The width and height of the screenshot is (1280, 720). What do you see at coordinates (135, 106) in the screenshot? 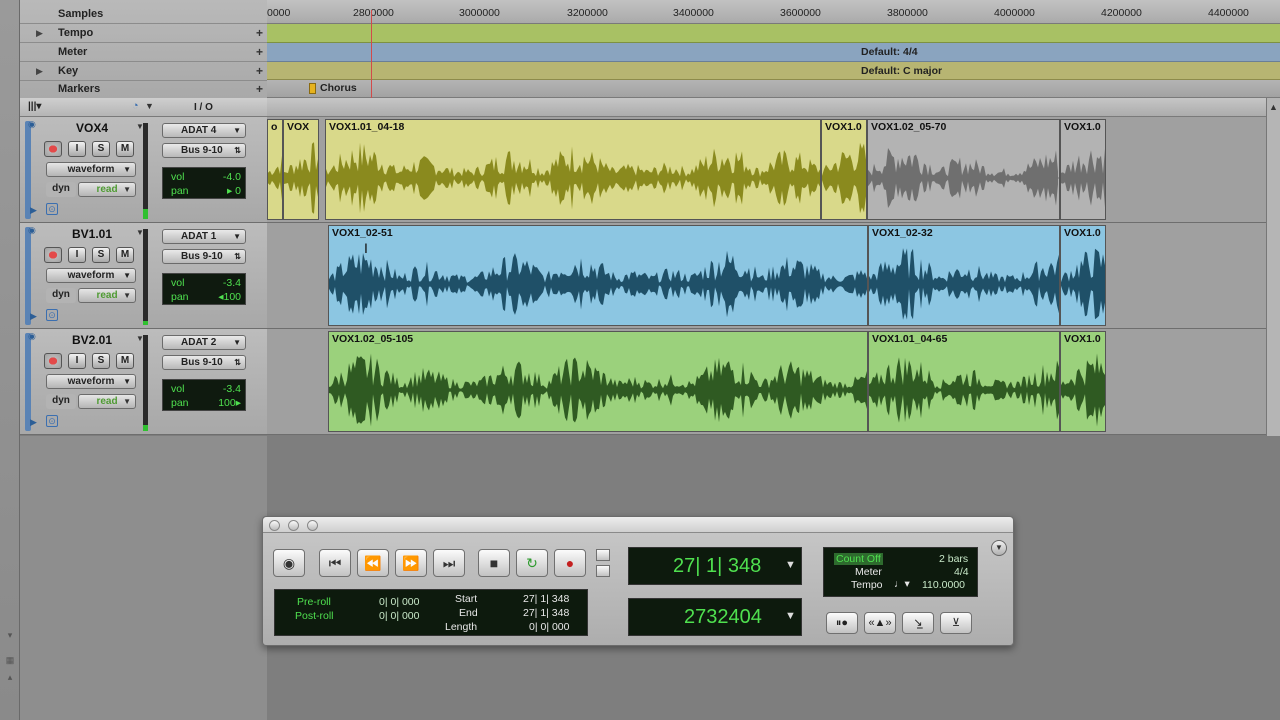
I see `timebase-icon: ◔` at bounding box center [135, 106].